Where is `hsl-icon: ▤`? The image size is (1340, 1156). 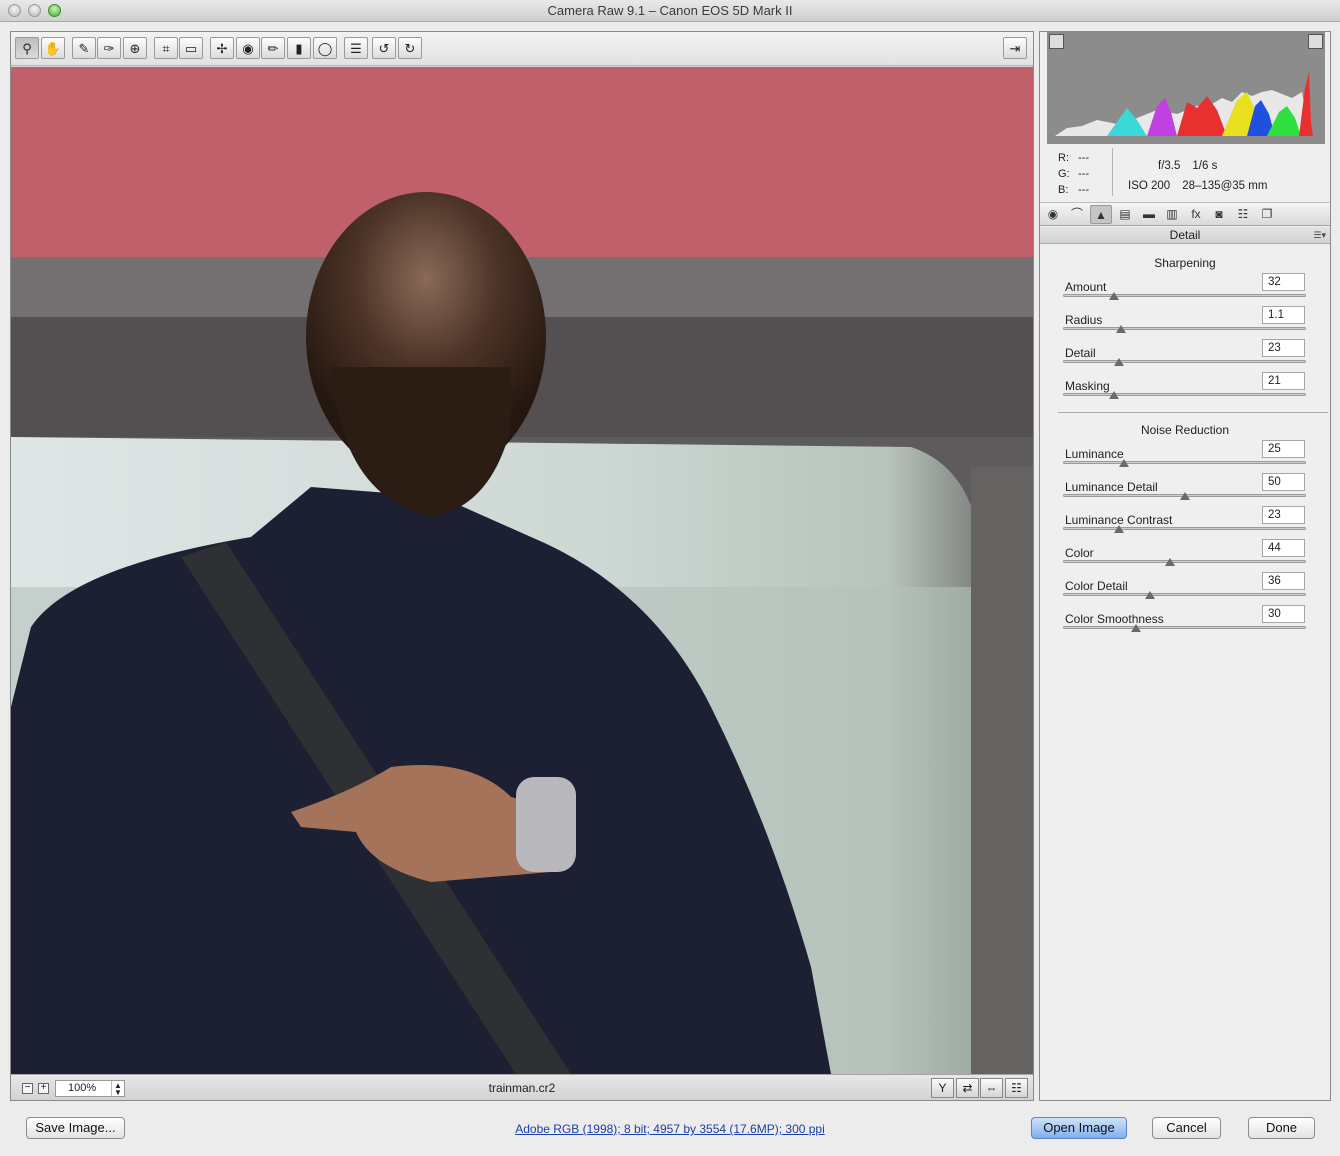
hsl-icon: ▤ is located at coordinates (1125, 214).